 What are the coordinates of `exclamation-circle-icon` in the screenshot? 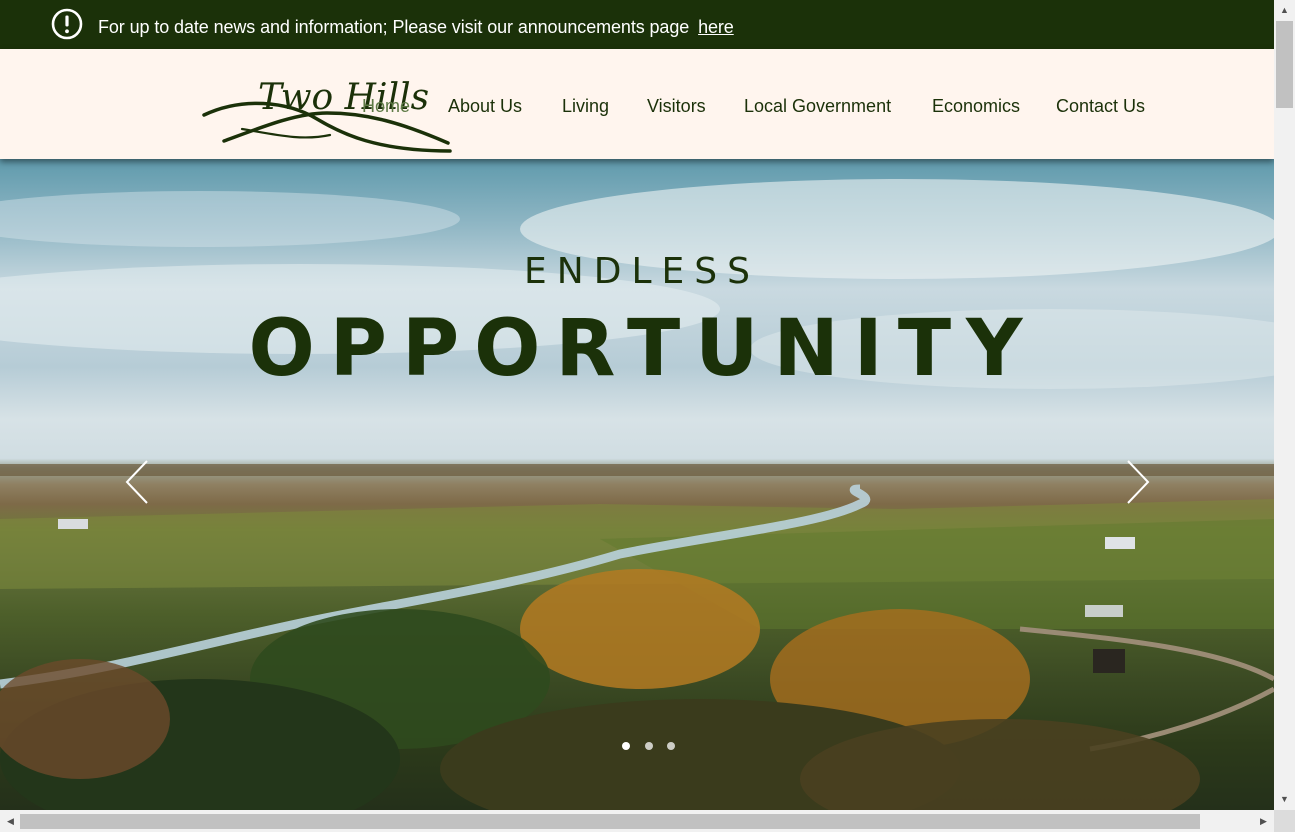 It's located at (67, 24).